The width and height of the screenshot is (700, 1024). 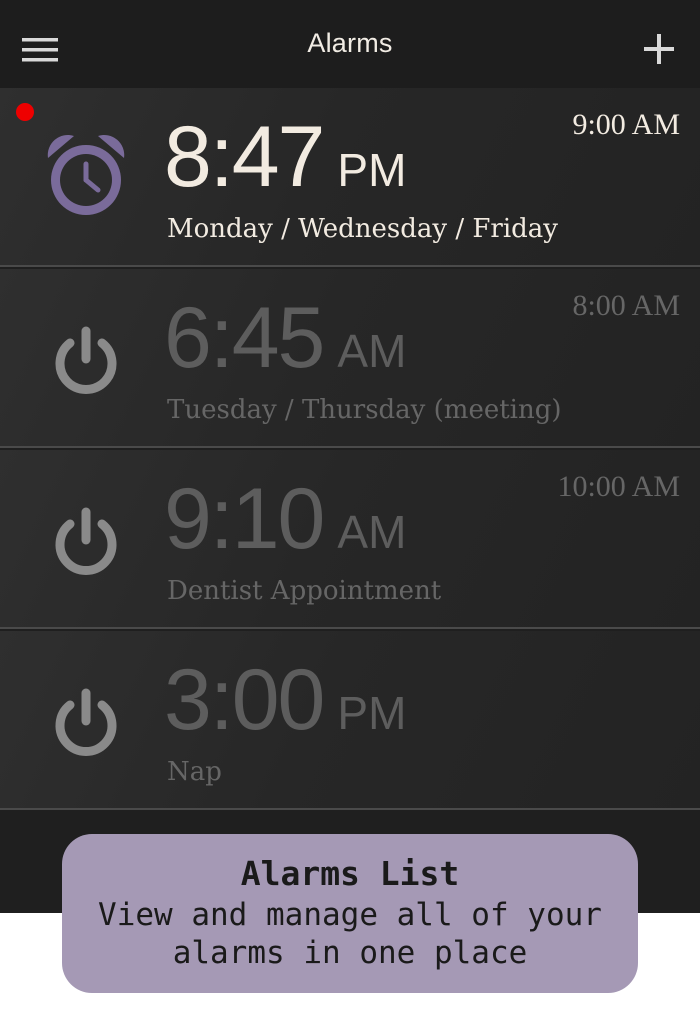 I want to click on alarm-time: 6:45 AM, so click(x=285, y=338).